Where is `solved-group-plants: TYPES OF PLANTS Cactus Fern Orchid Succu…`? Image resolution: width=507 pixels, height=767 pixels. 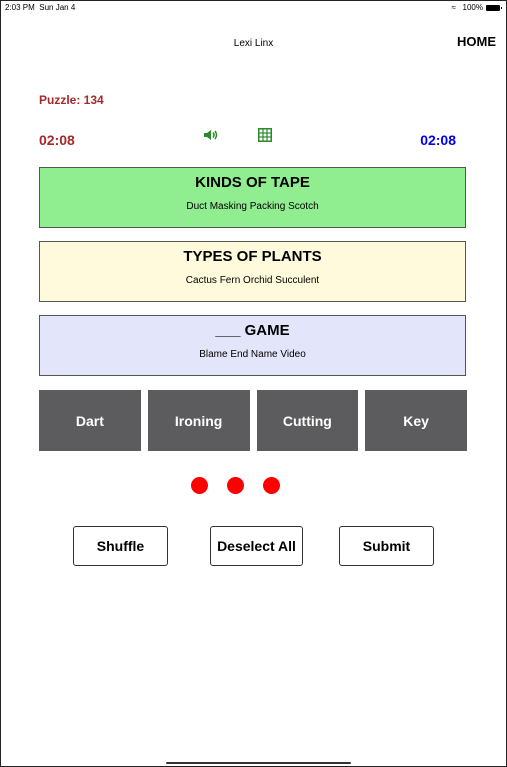 solved-group-plants: TYPES OF PLANTS Cactus Fern Orchid Succu… is located at coordinates (252, 271).